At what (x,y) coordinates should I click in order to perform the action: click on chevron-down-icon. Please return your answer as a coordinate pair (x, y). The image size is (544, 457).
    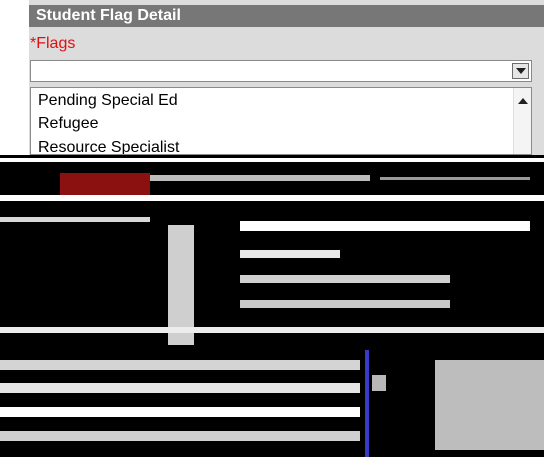
    Looking at the image, I should click on (520, 71).